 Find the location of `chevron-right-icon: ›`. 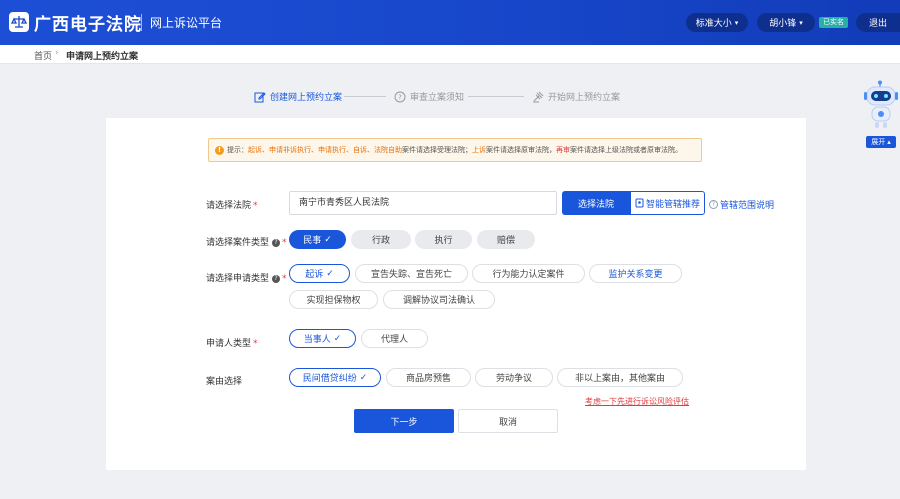

chevron-right-icon: › is located at coordinates (57, 53).